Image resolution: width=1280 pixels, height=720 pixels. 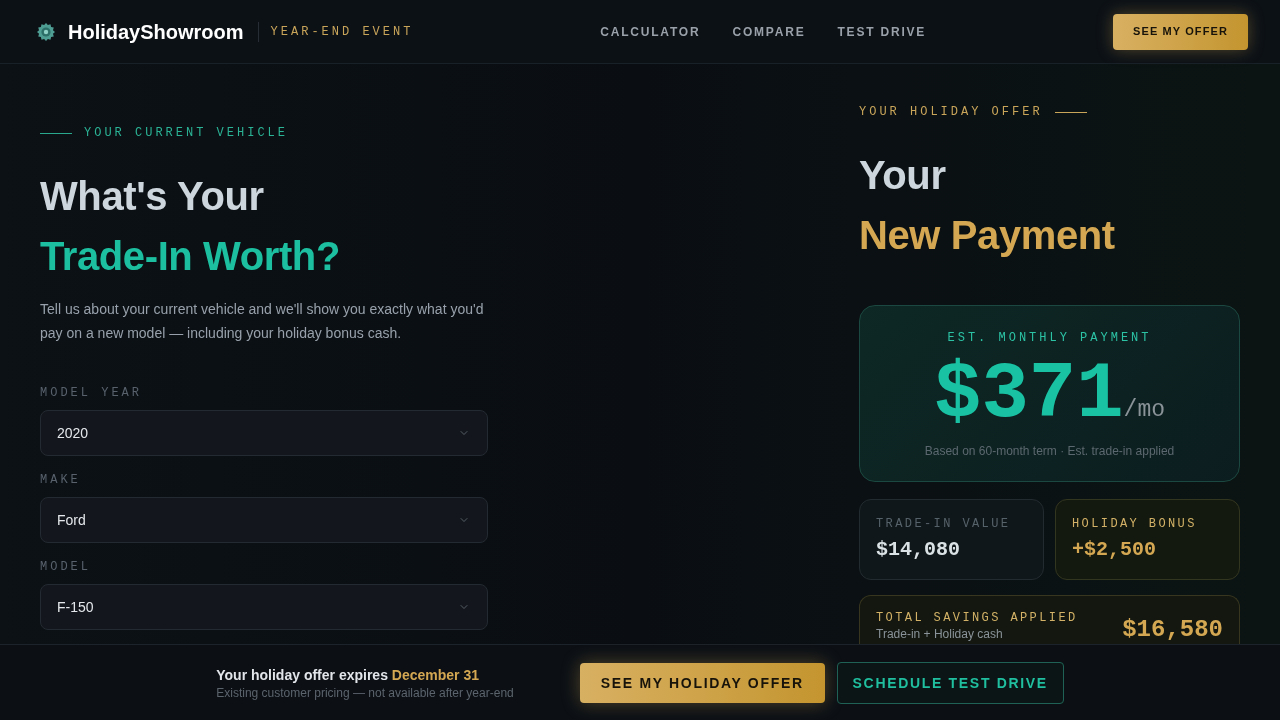 What do you see at coordinates (61, 480) in the screenshot?
I see `field-label: MAKE` at bounding box center [61, 480].